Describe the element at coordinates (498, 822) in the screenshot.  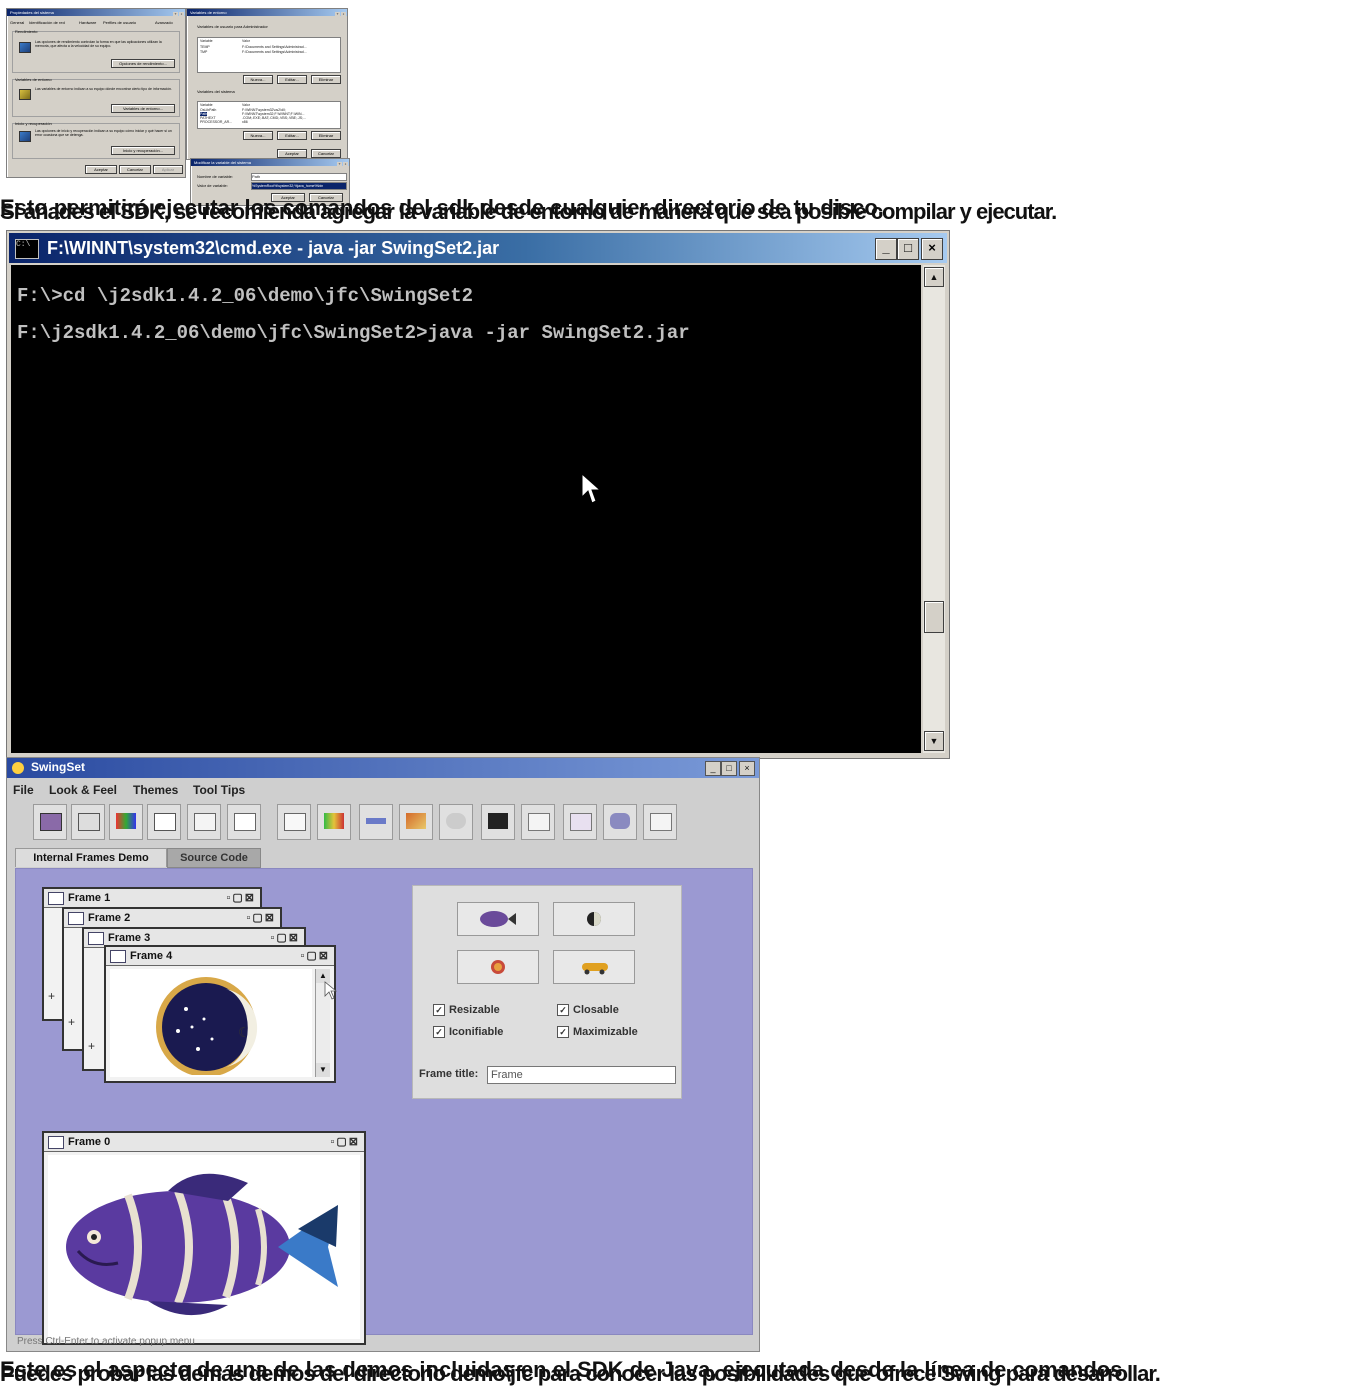
I see `split-pane-demo-button` at that location.